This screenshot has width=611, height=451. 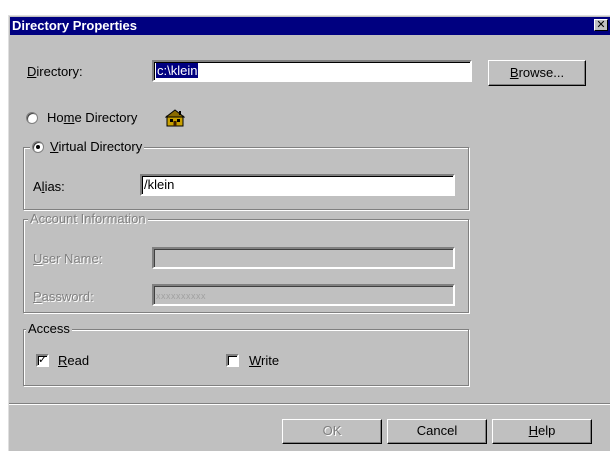 I want to click on password-label: Password:, so click(x=63, y=296).